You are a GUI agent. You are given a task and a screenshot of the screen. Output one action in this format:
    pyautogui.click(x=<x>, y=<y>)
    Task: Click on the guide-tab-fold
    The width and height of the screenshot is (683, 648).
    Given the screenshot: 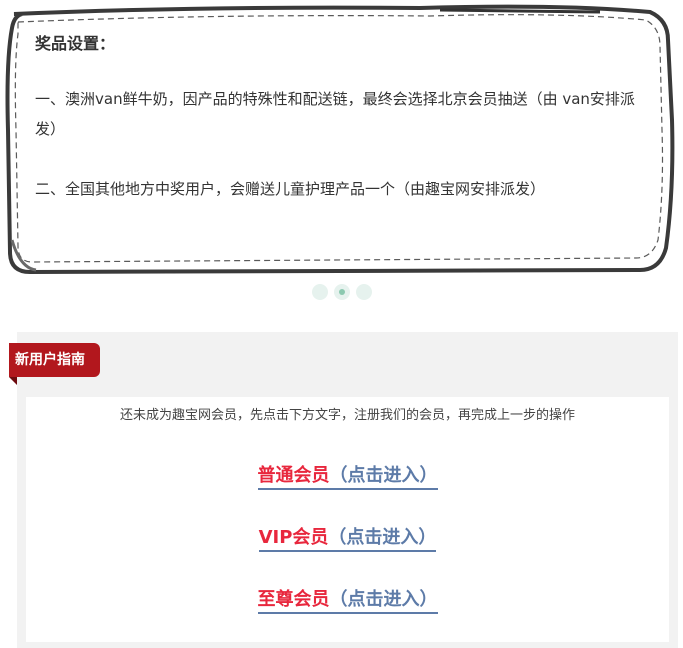 What is the action you would take?
    pyautogui.click(x=13, y=381)
    